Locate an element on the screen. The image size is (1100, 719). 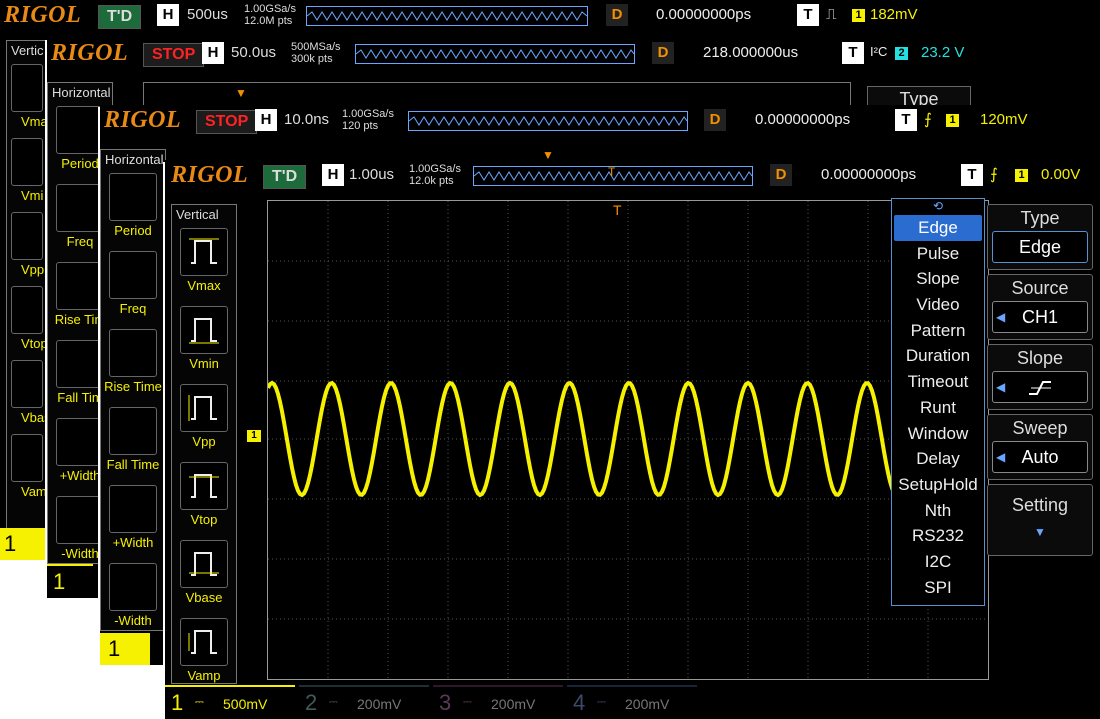
menu-item-video: Video is located at coordinates (938, 305).